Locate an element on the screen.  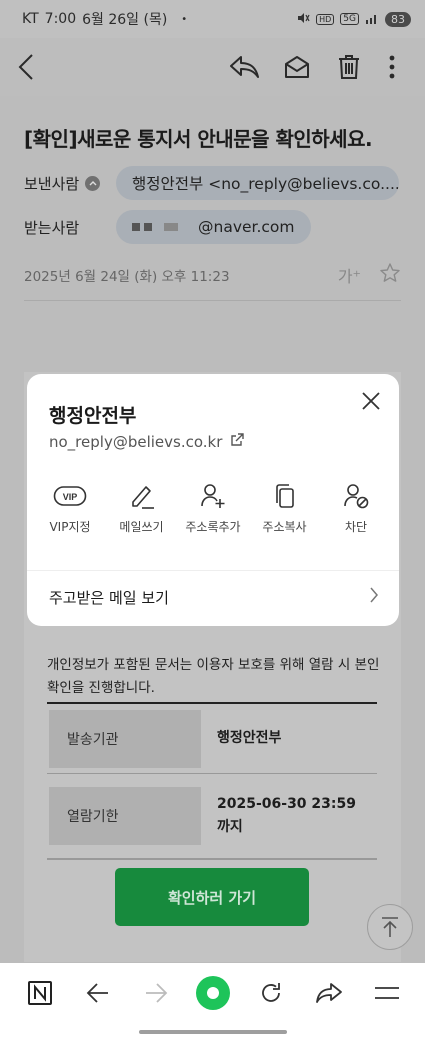
more-button is located at coordinates (392, 67).